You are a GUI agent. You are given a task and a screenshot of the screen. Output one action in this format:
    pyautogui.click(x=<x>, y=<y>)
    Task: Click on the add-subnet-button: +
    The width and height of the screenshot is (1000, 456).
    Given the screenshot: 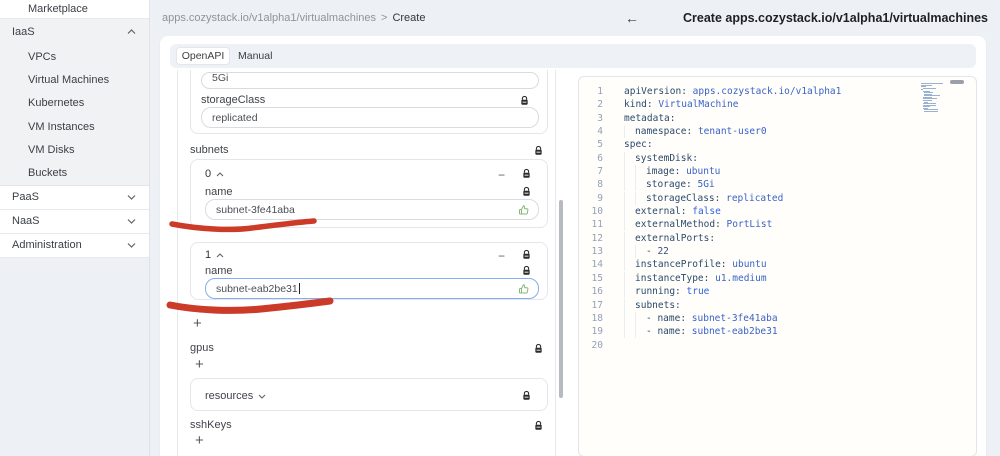 What is the action you would take?
    pyautogui.click(x=197, y=323)
    